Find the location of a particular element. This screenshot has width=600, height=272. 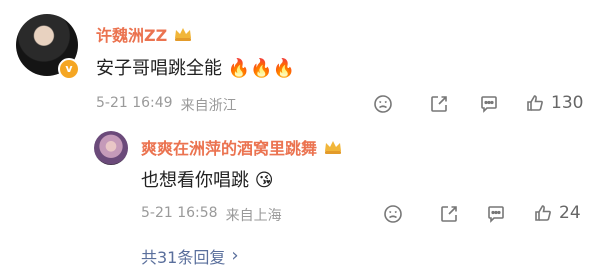

reply-emoji: 😘 is located at coordinates (264, 180).